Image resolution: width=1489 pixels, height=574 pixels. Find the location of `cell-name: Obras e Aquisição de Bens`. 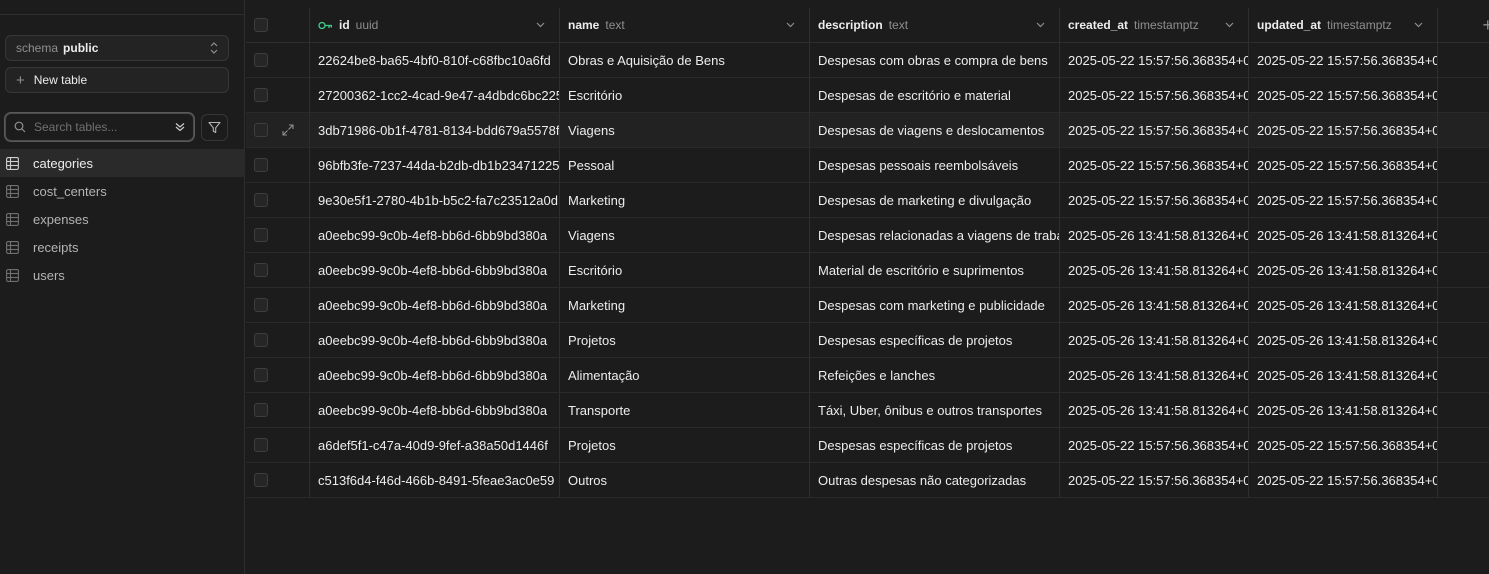

cell-name: Obras e Aquisição de Bens is located at coordinates (685, 60).